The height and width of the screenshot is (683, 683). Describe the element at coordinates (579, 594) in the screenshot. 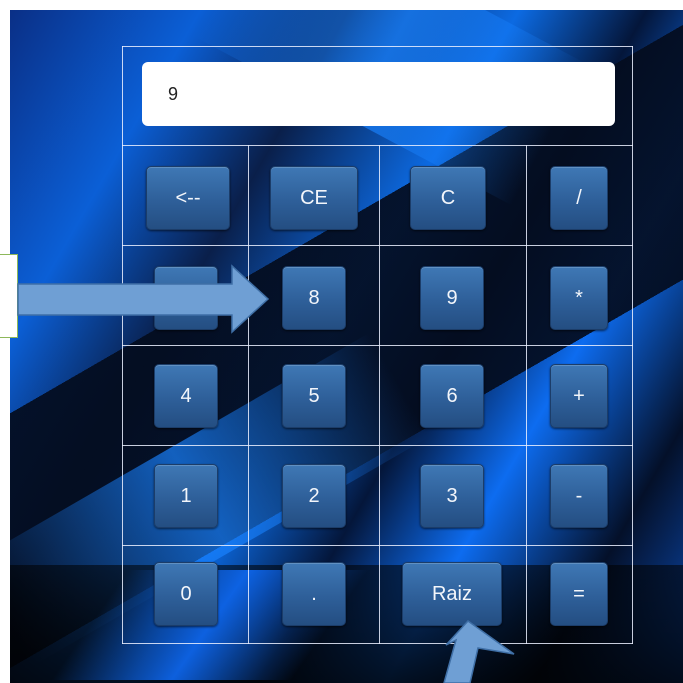

I see `equals-button: =` at that location.